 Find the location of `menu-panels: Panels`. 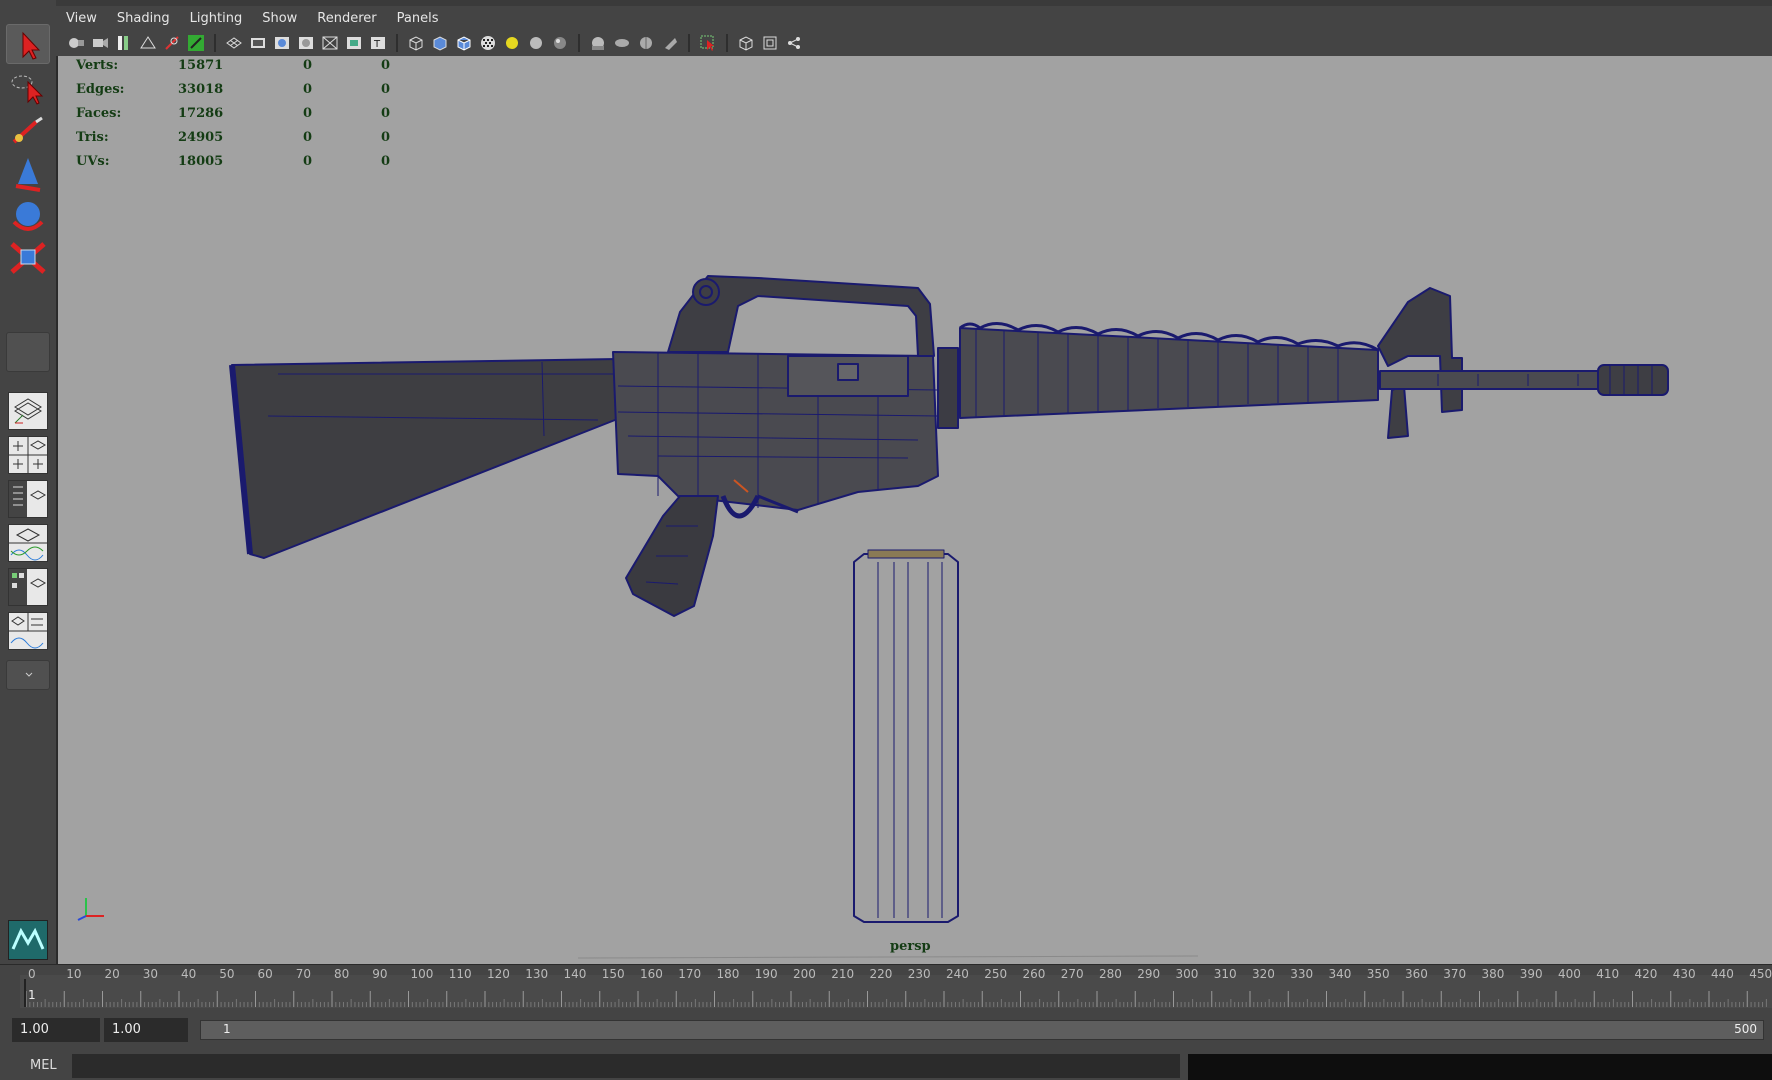

menu-panels: Panels is located at coordinates (418, 18).